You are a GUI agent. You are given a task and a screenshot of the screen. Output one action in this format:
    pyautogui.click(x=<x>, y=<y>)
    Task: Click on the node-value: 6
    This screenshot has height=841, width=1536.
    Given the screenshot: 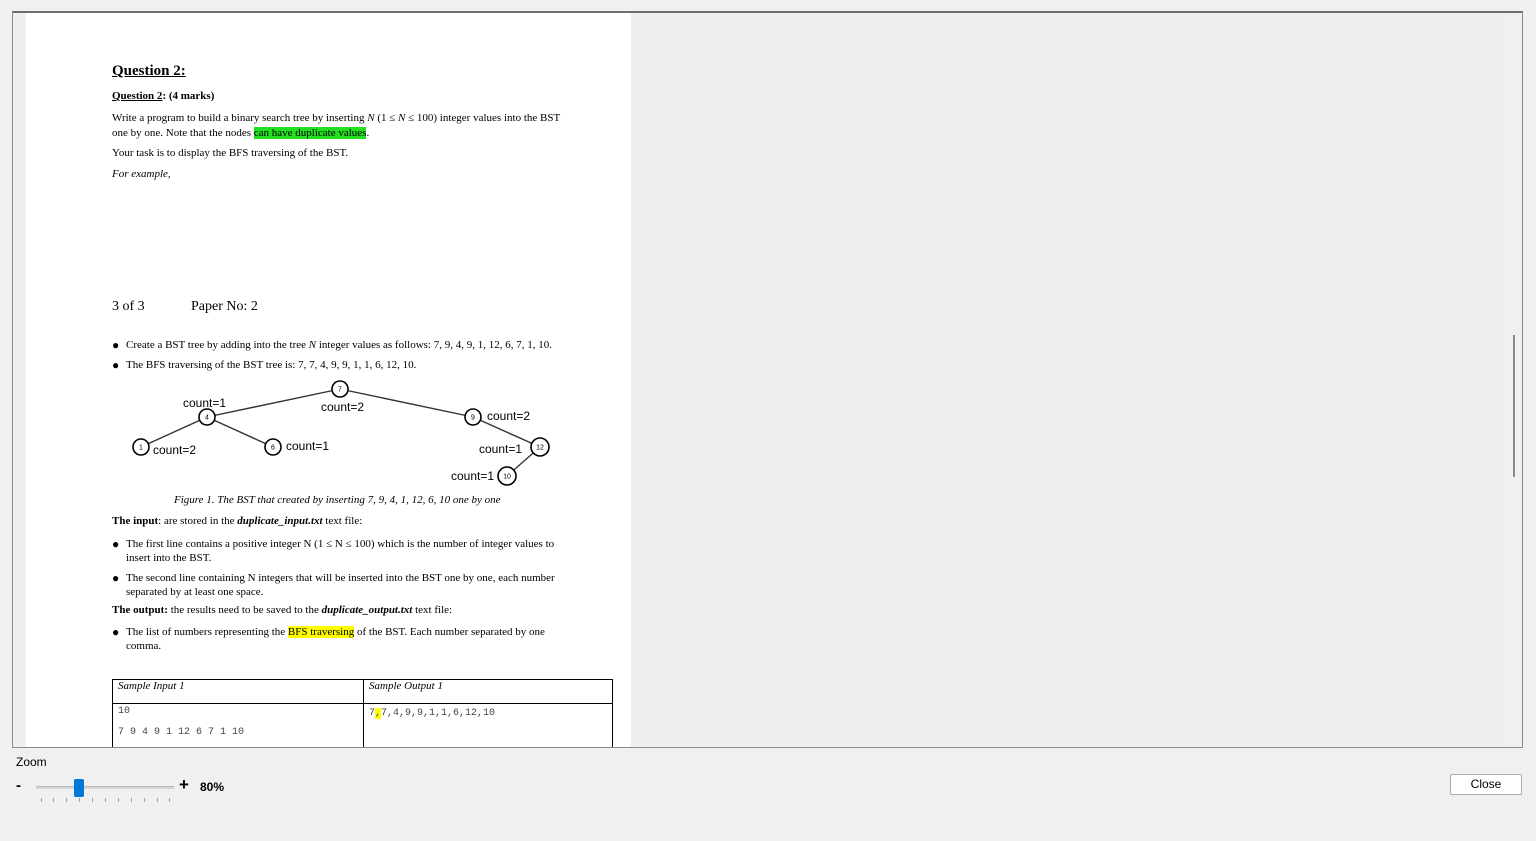 What is the action you would take?
    pyautogui.click(x=273, y=448)
    